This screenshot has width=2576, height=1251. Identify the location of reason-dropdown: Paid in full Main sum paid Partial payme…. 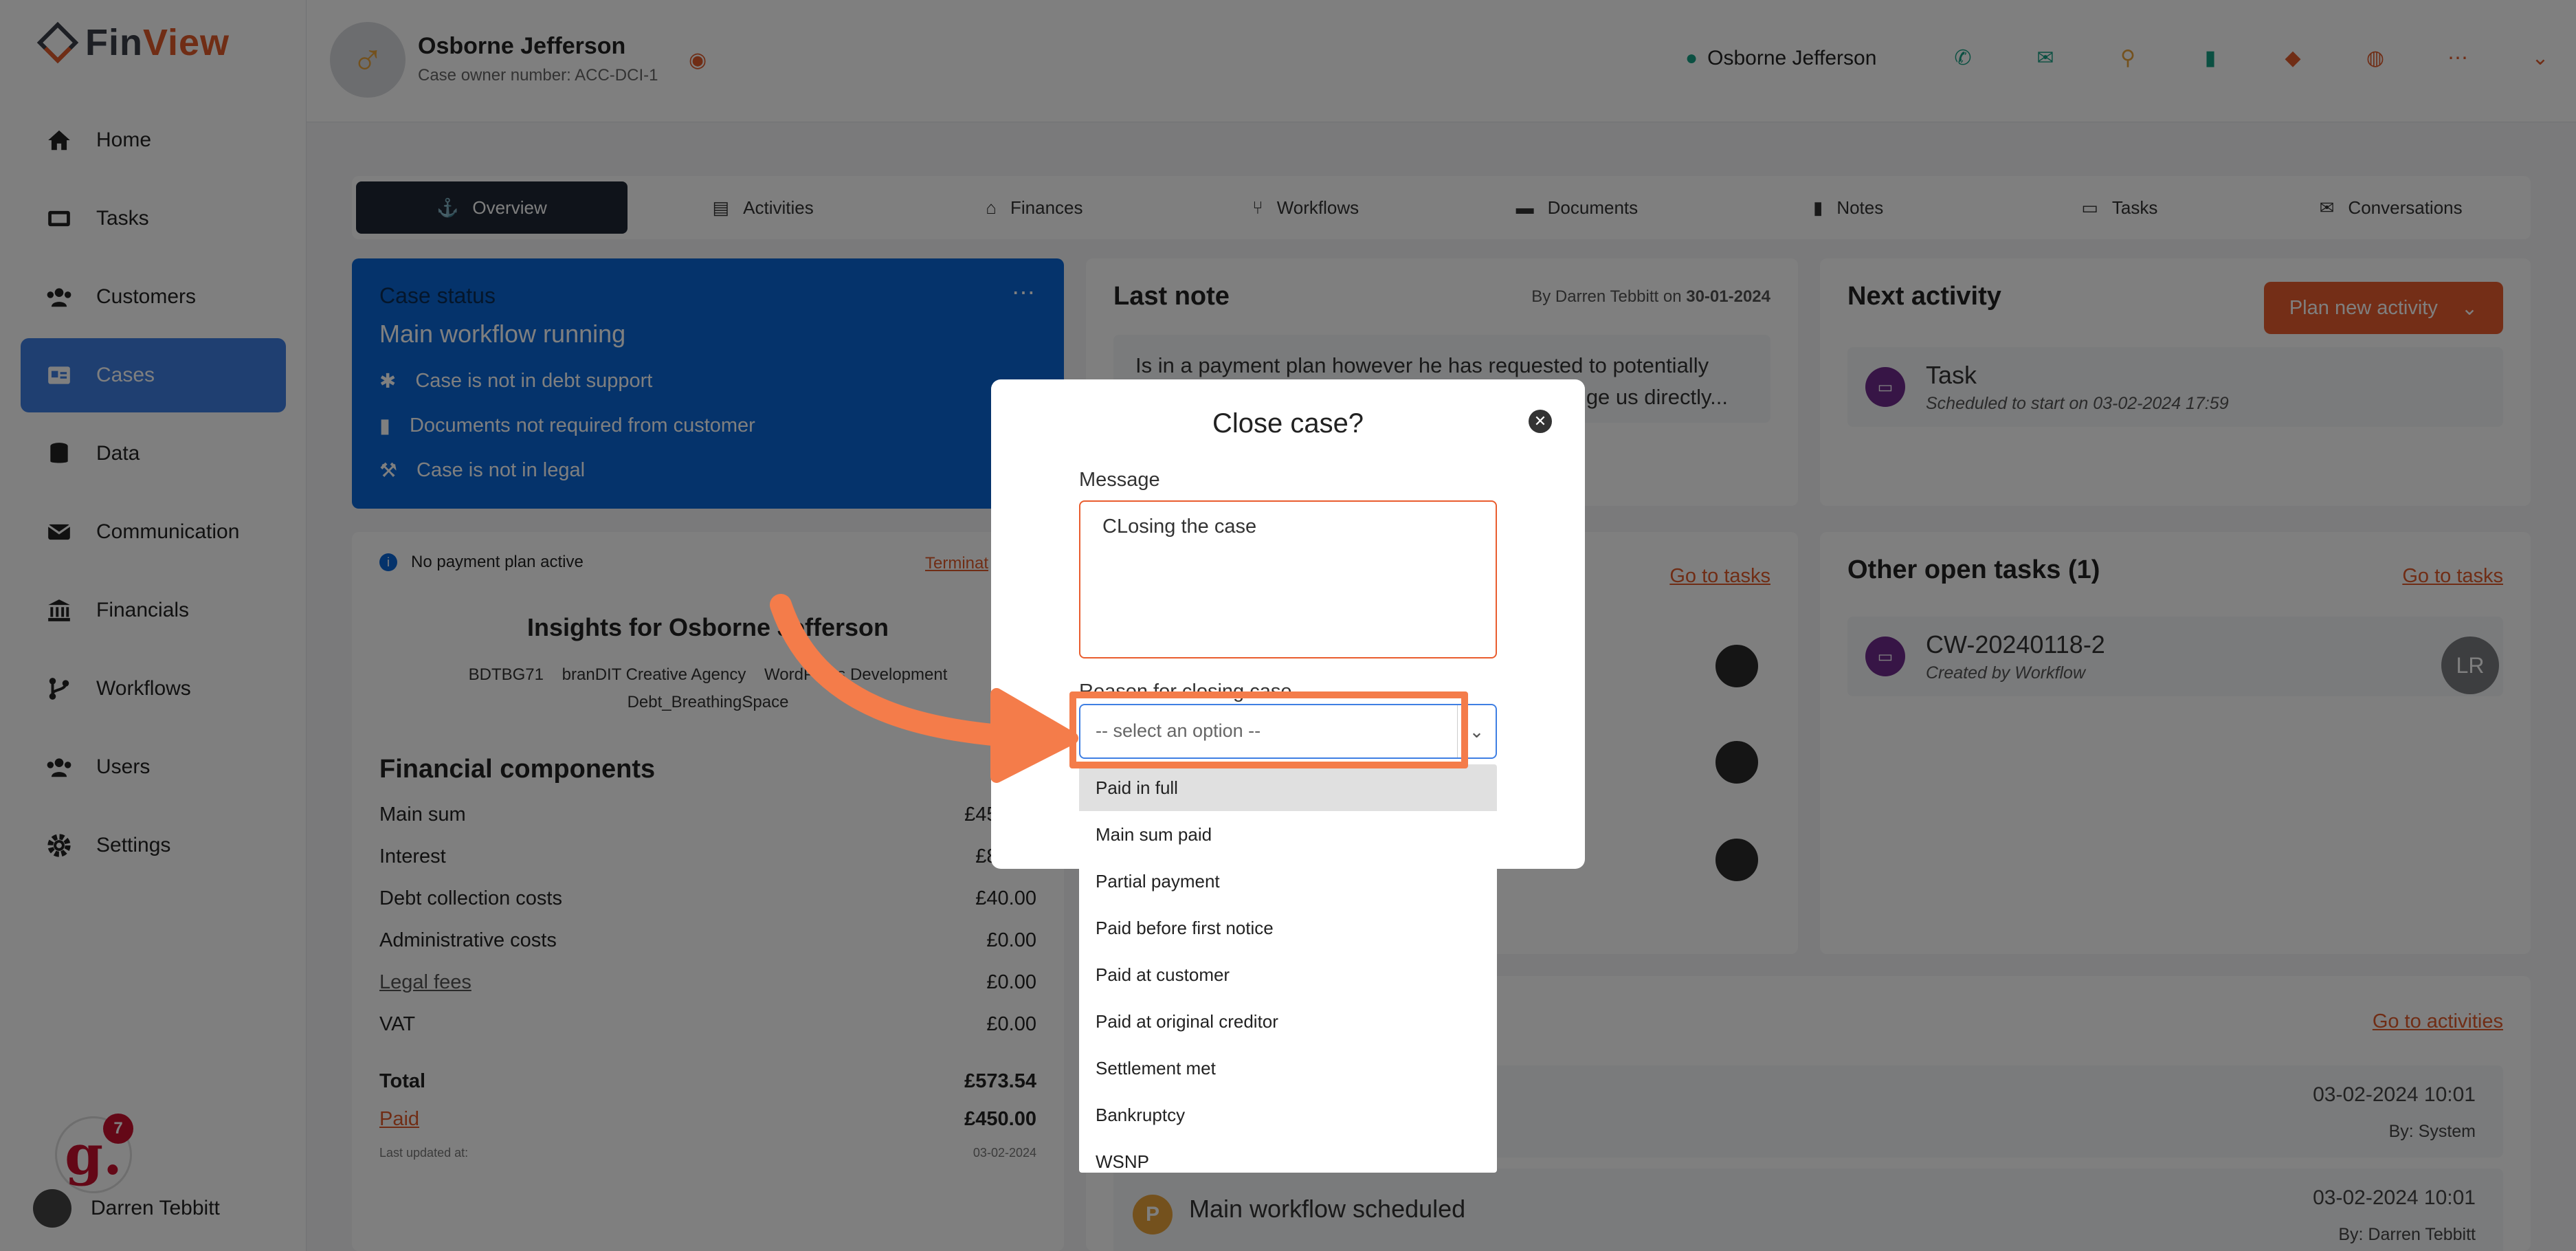
(1288, 968).